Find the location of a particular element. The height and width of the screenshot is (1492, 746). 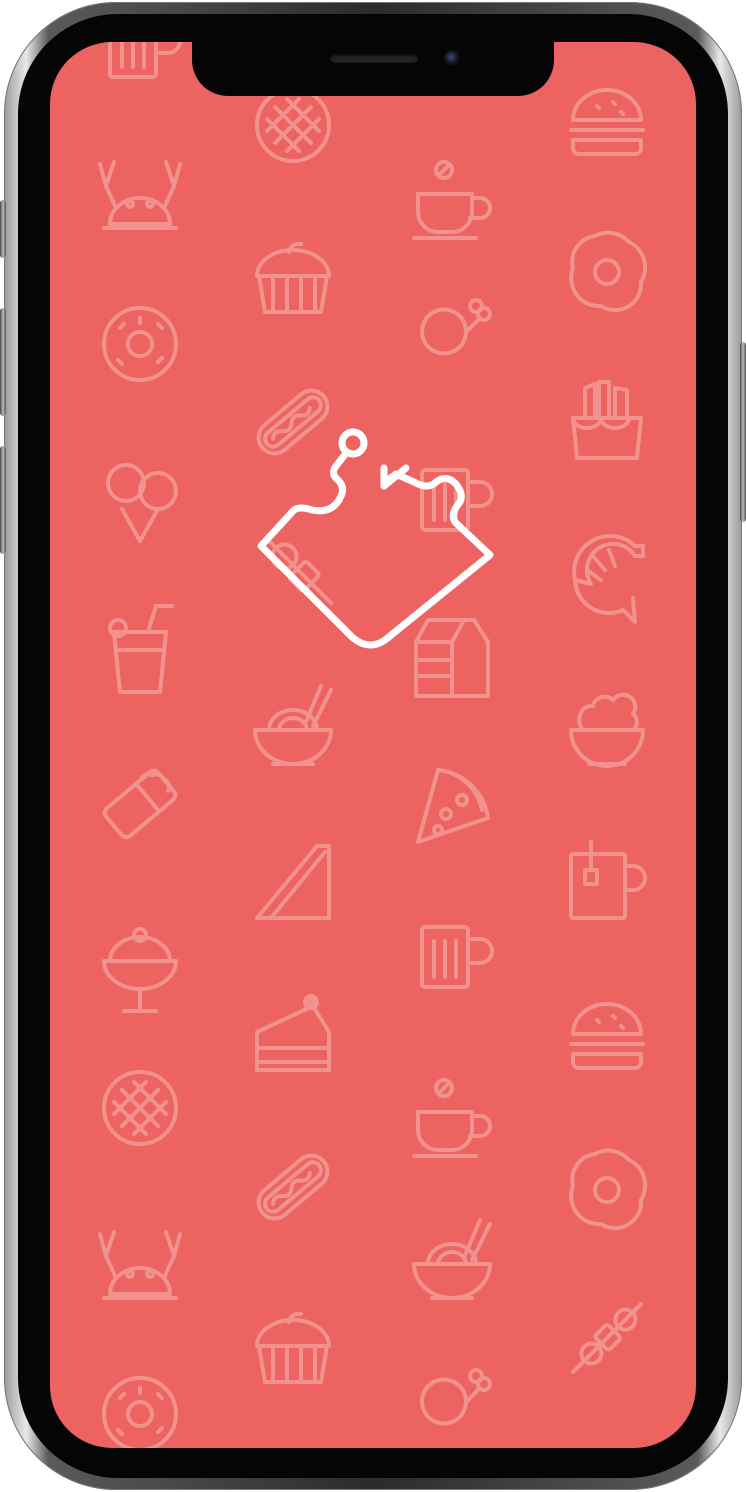

fries-icon is located at coordinates (607, 420).